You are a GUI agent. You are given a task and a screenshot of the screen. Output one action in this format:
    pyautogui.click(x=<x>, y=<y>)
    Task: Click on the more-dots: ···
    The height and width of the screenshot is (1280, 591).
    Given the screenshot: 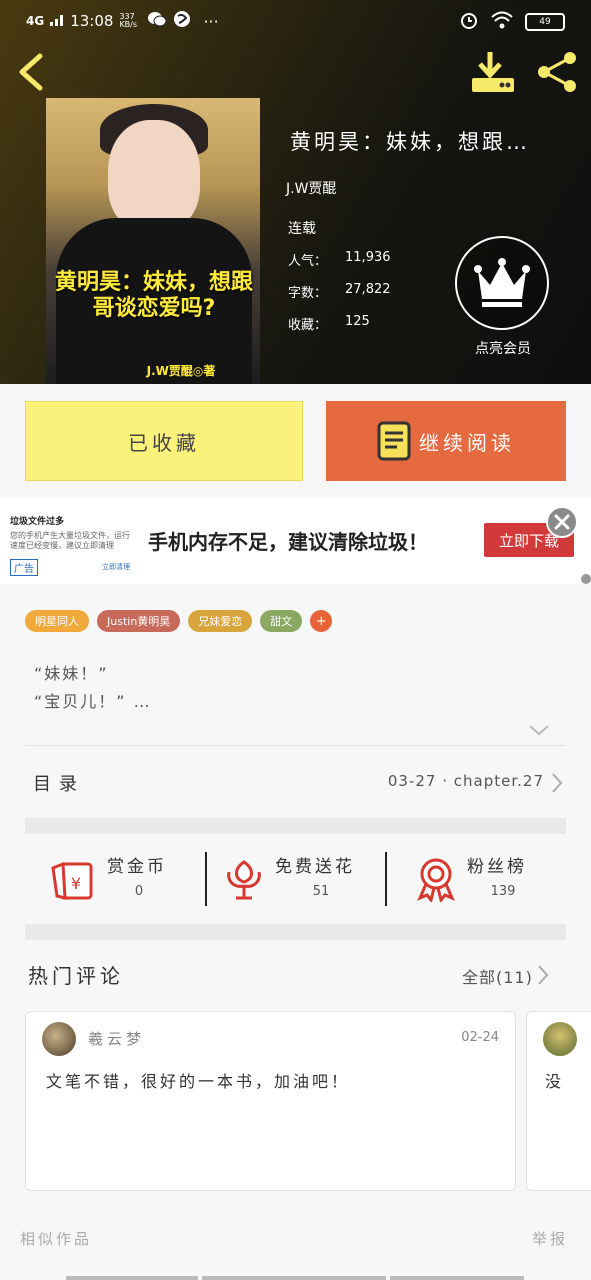 What is the action you would take?
    pyautogui.click(x=211, y=21)
    